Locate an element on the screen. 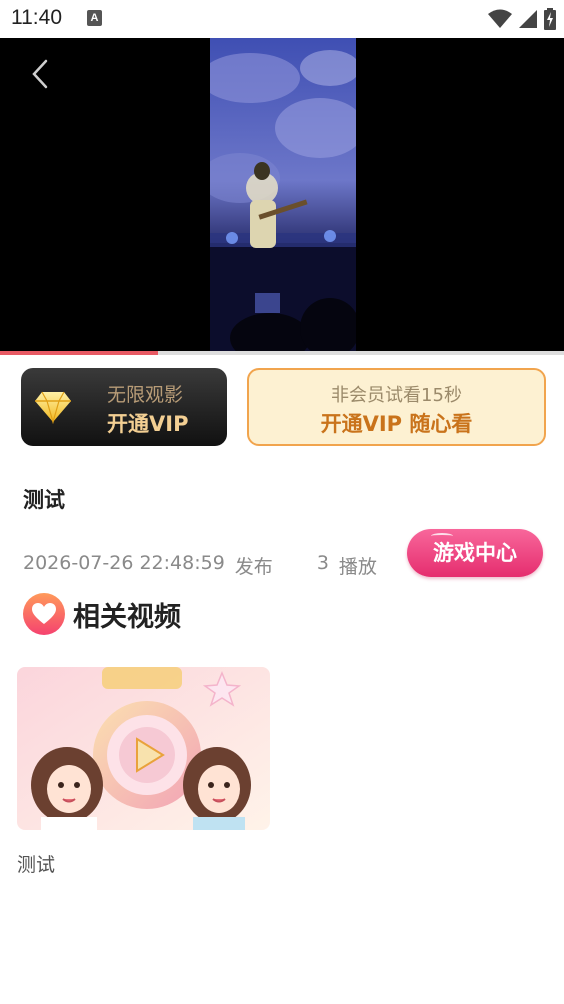 This screenshot has height=1004, width=564. wifi-icon is located at coordinates (500, 18).